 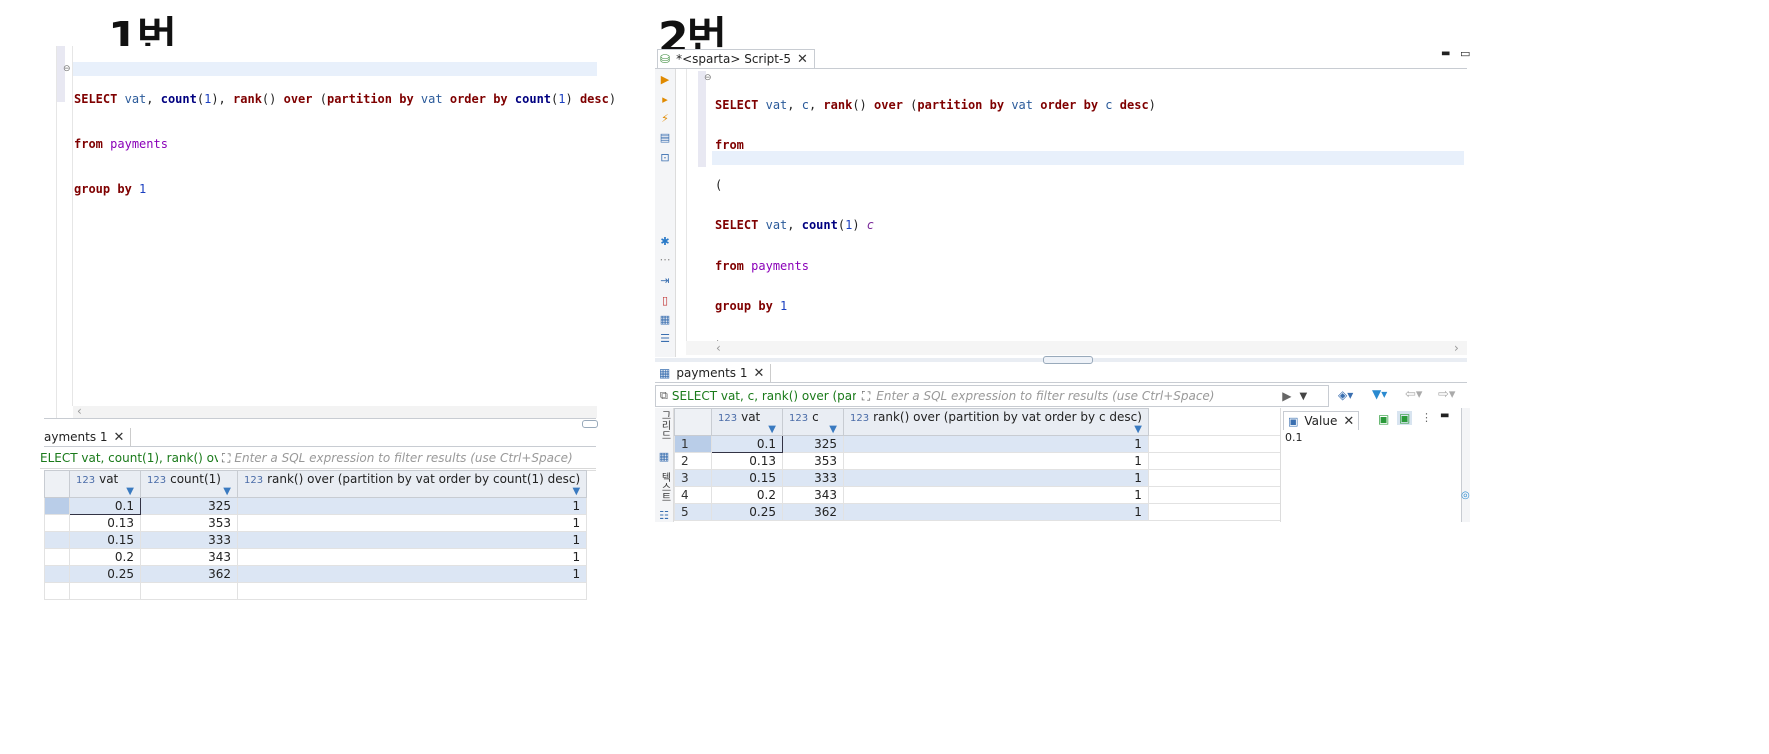 I want to click on options-icon: ⋮, so click(x=1426, y=417).